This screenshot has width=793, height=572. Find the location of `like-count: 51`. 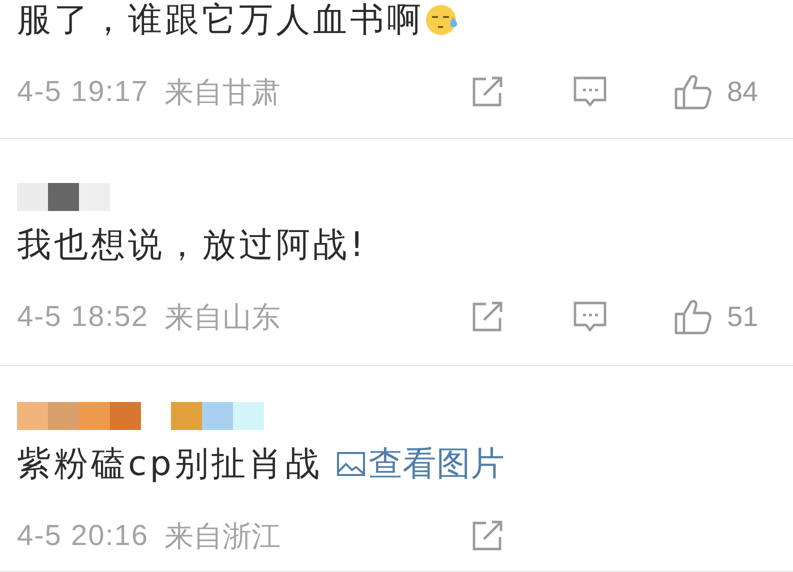

like-count: 51 is located at coordinates (742, 317).